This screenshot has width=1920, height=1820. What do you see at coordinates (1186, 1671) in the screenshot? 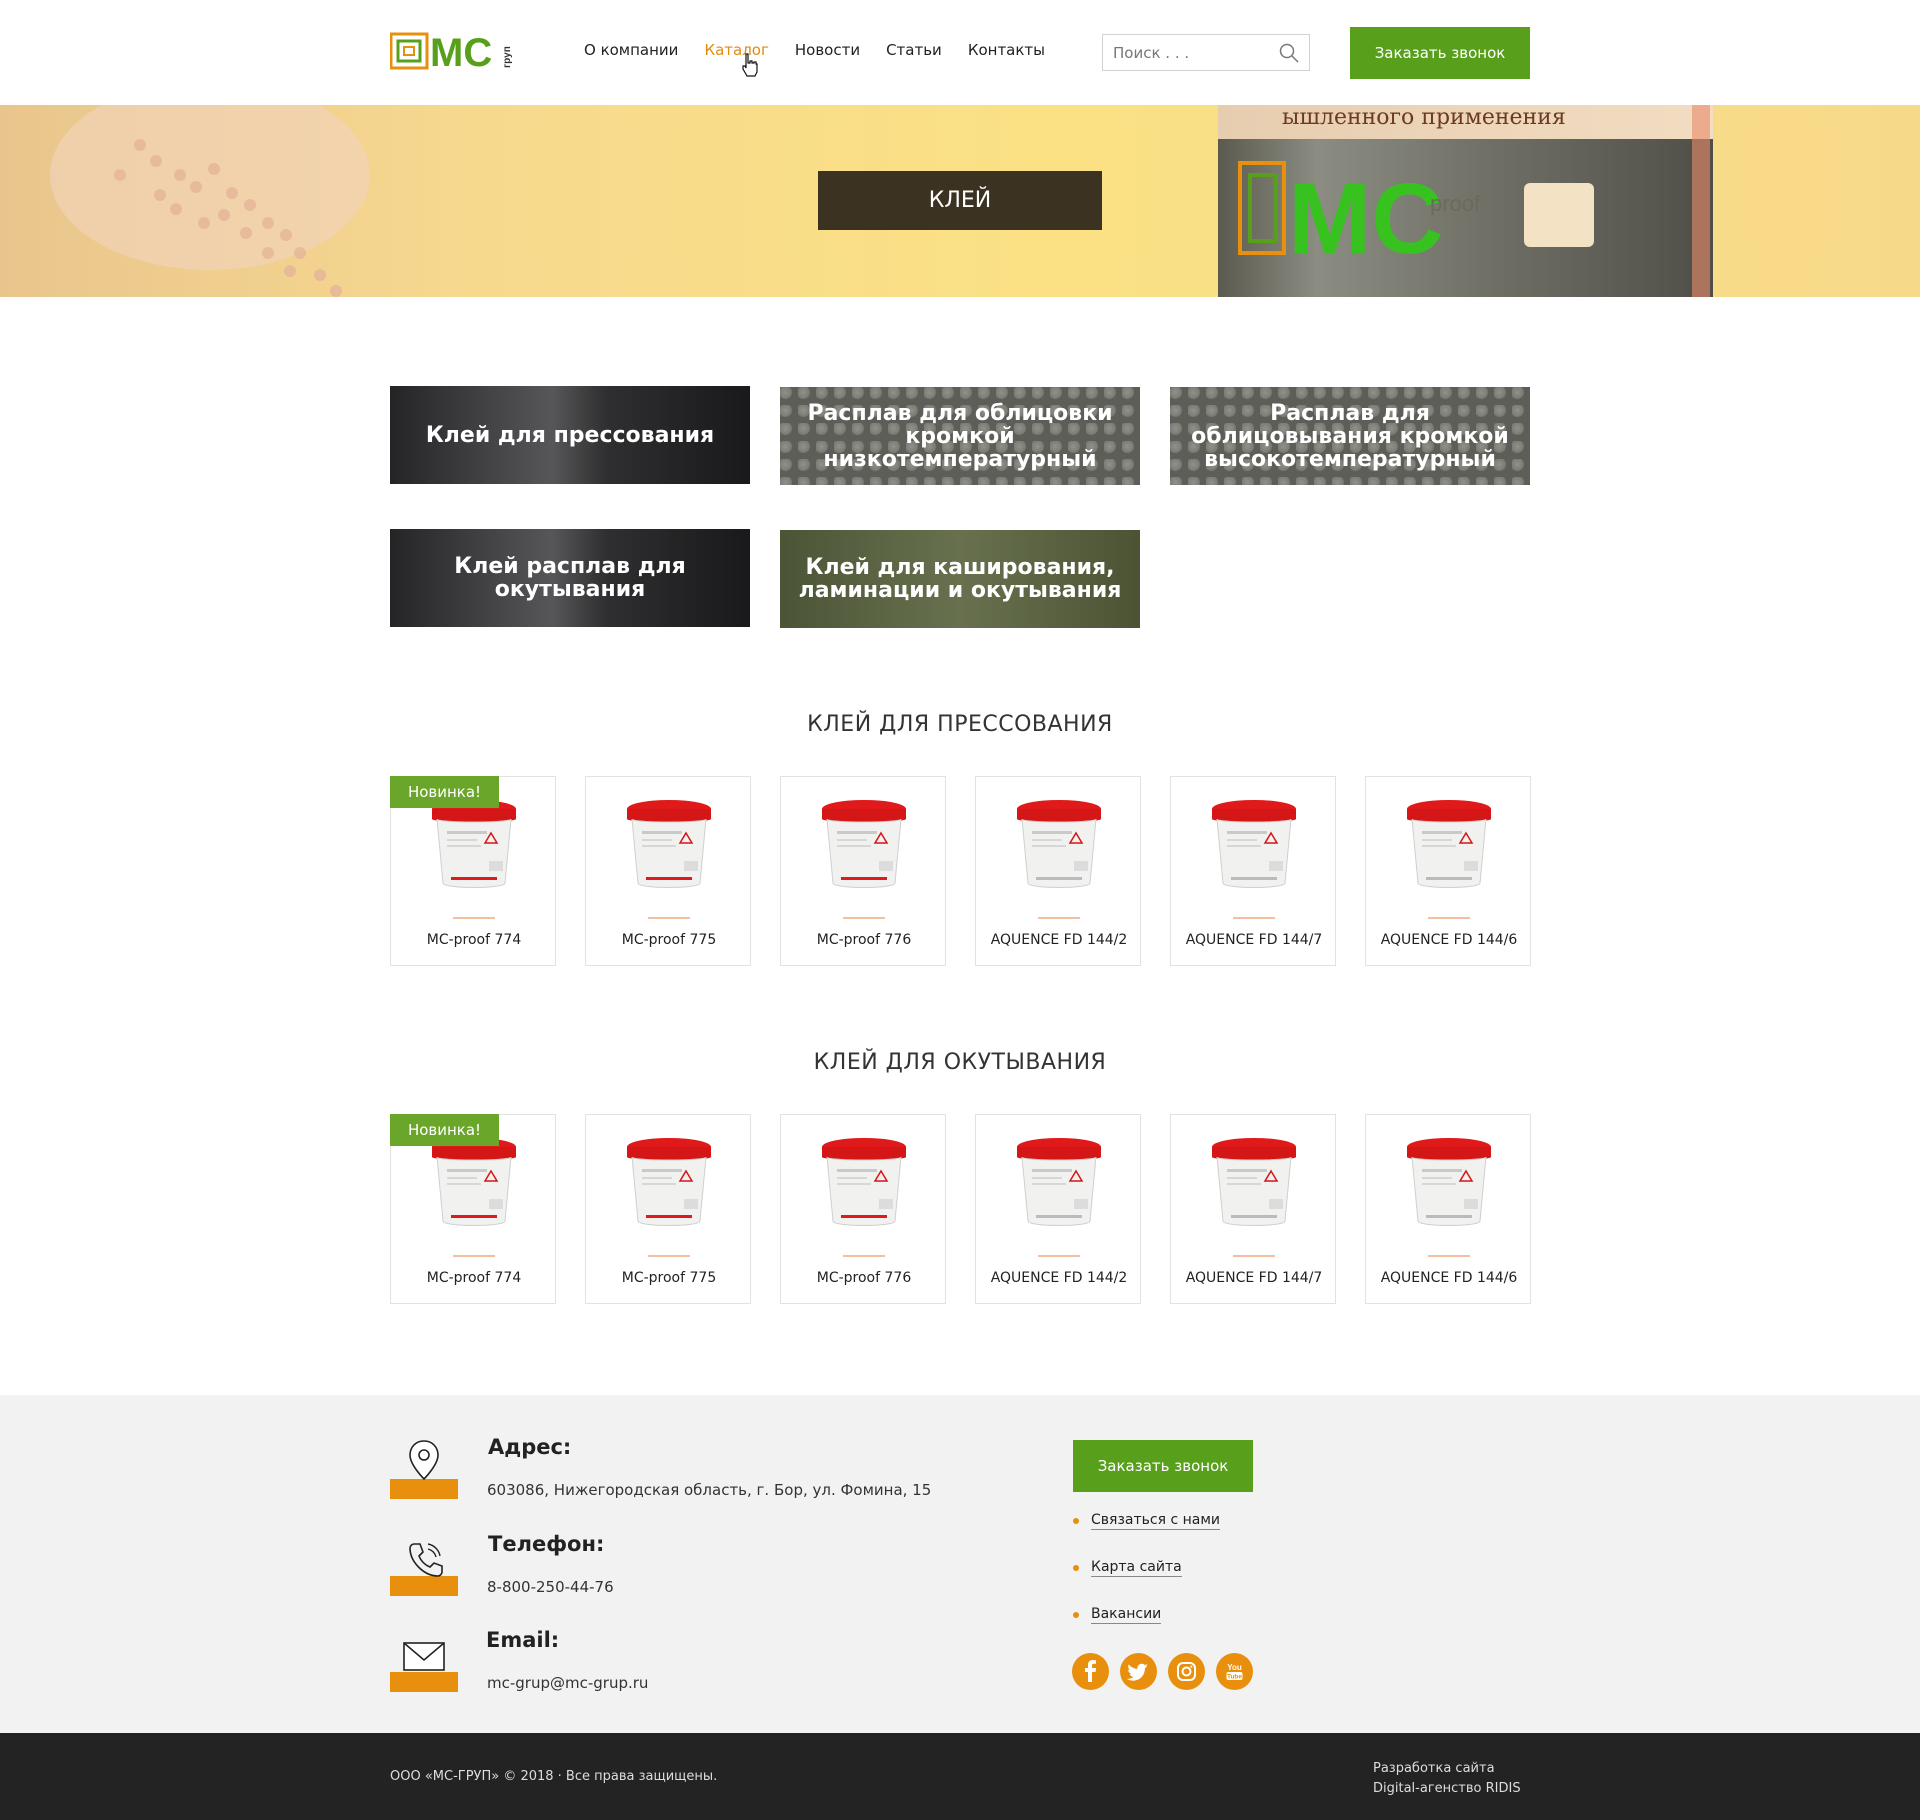
I see `instagram-icon` at bounding box center [1186, 1671].